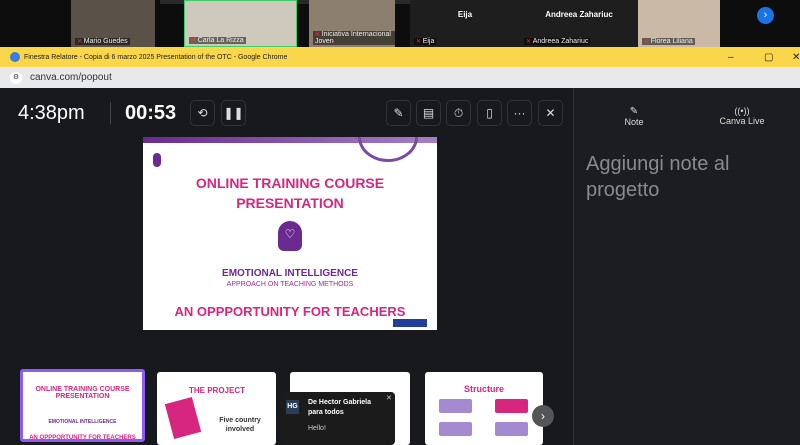 Image resolution: width=800 pixels, height=445 pixels. What do you see at coordinates (354, 38) in the screenshot?
I see `participant-name: Iniciativa Internacional Joven` at bounding box center [354, 38].